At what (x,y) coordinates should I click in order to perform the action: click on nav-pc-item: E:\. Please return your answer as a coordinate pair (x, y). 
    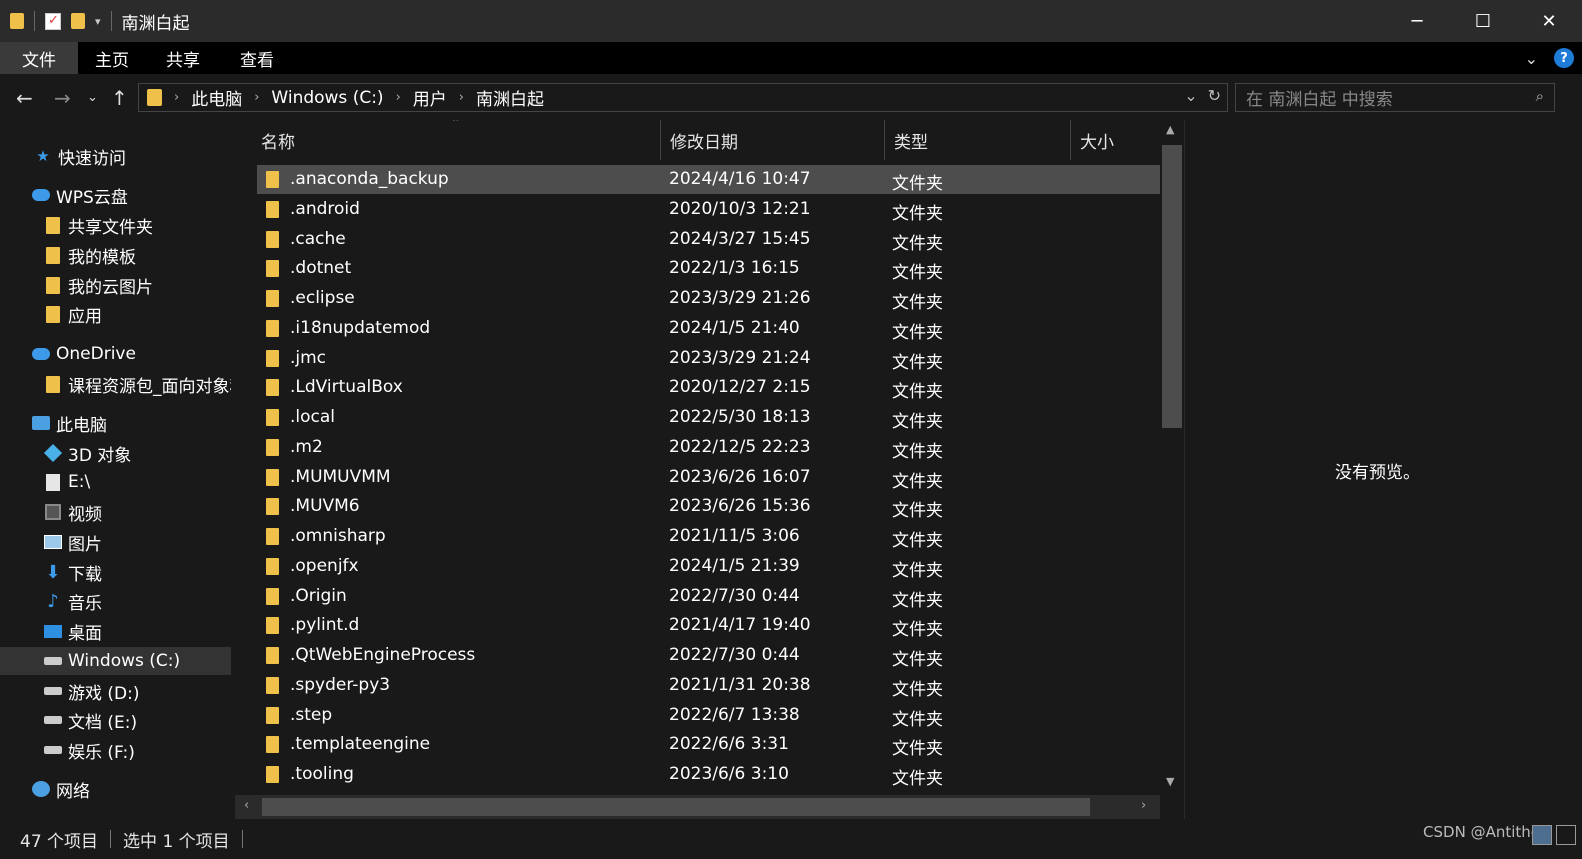
    Looking at the image, I should click on (115, 482).